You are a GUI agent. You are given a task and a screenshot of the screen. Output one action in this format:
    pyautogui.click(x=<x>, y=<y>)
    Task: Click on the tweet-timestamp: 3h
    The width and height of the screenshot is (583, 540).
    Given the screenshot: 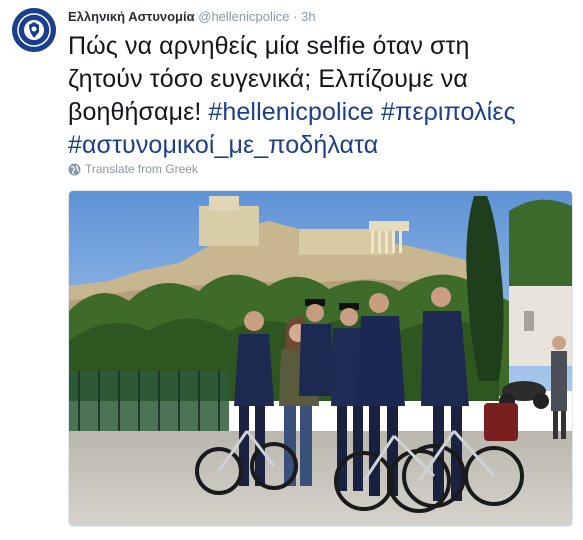 What is the action you would take?
    pyautogui.click(x=308, y=16)
    